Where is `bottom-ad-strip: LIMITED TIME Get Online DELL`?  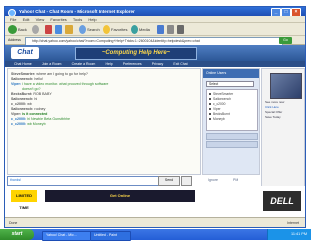 bottom-ad-strip: LIMITED TIME Get Online DELL is located at coordinates (155, 201).